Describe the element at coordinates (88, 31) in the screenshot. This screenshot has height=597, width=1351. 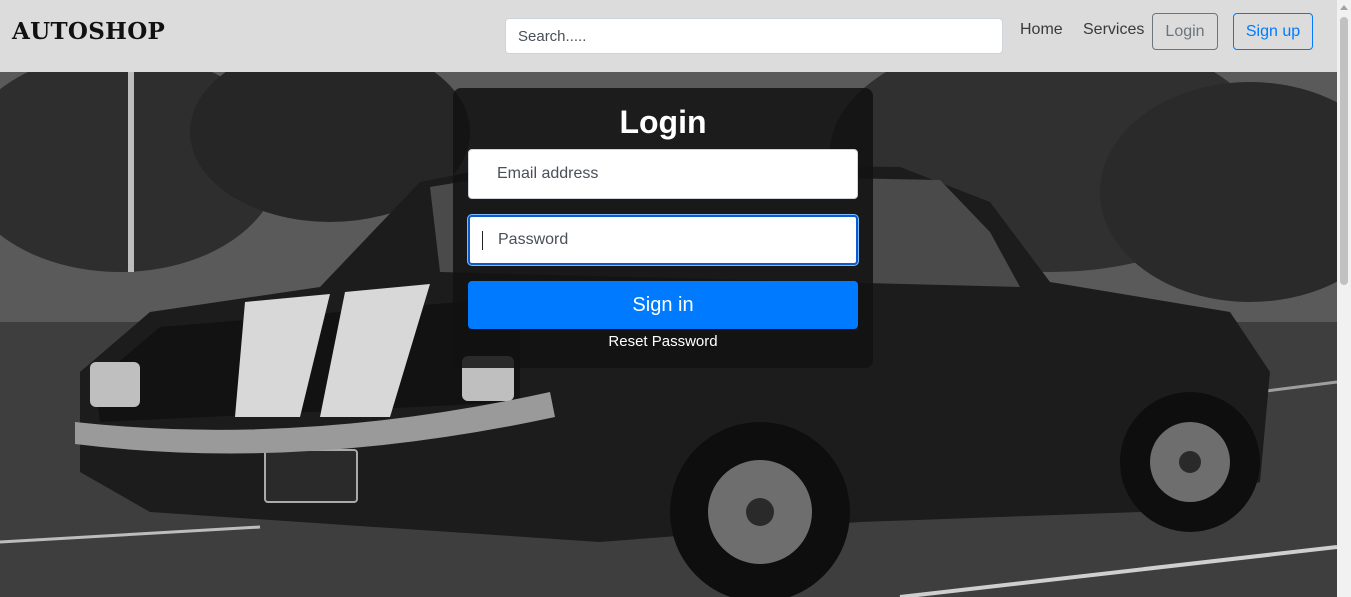
I see `brand-logo: AUTOSHOP` at that location.